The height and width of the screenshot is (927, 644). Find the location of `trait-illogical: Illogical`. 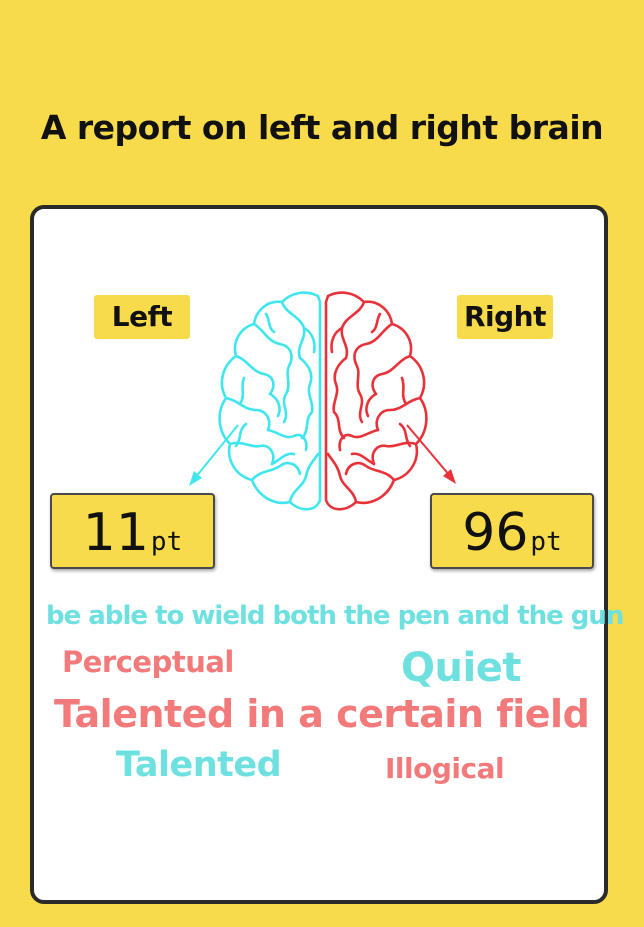

trait-illogical: Illogical is located at coordinates (445, 768).